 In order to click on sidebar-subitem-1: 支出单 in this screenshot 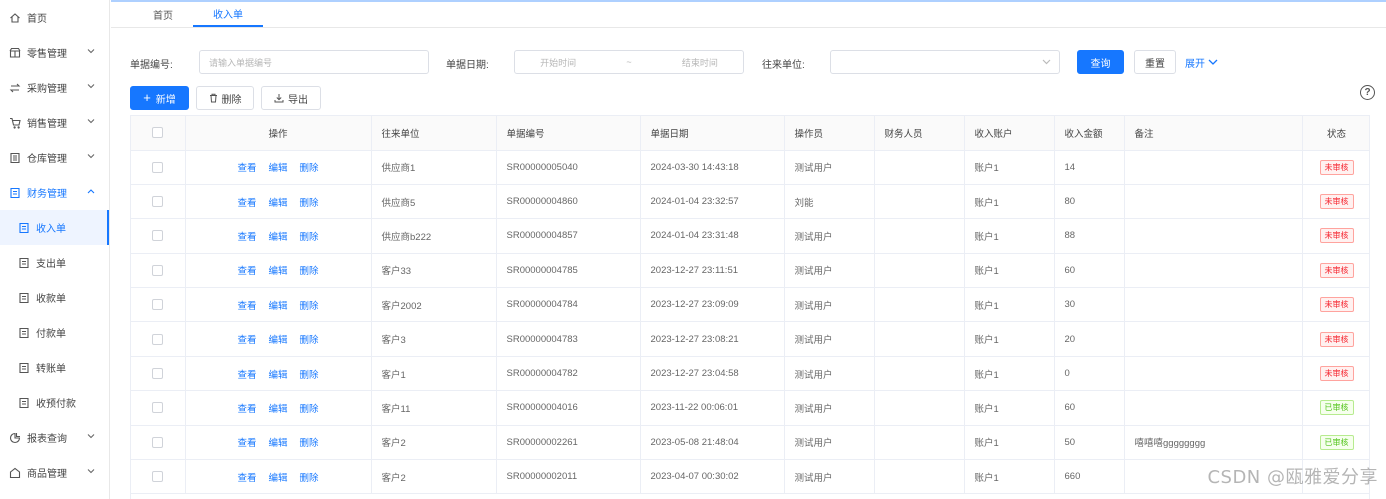, I will do `click(54, 262)`.